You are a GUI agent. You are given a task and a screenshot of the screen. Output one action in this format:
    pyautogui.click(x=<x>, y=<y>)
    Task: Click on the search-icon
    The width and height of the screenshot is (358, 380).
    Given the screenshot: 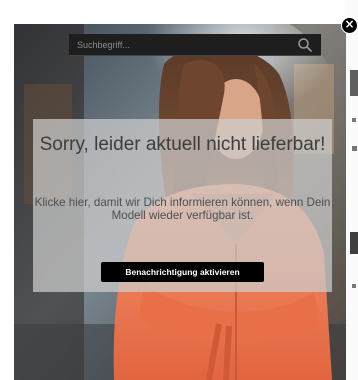 What is the action you would take?
    pyautogui.click(x=305, y=45)
    